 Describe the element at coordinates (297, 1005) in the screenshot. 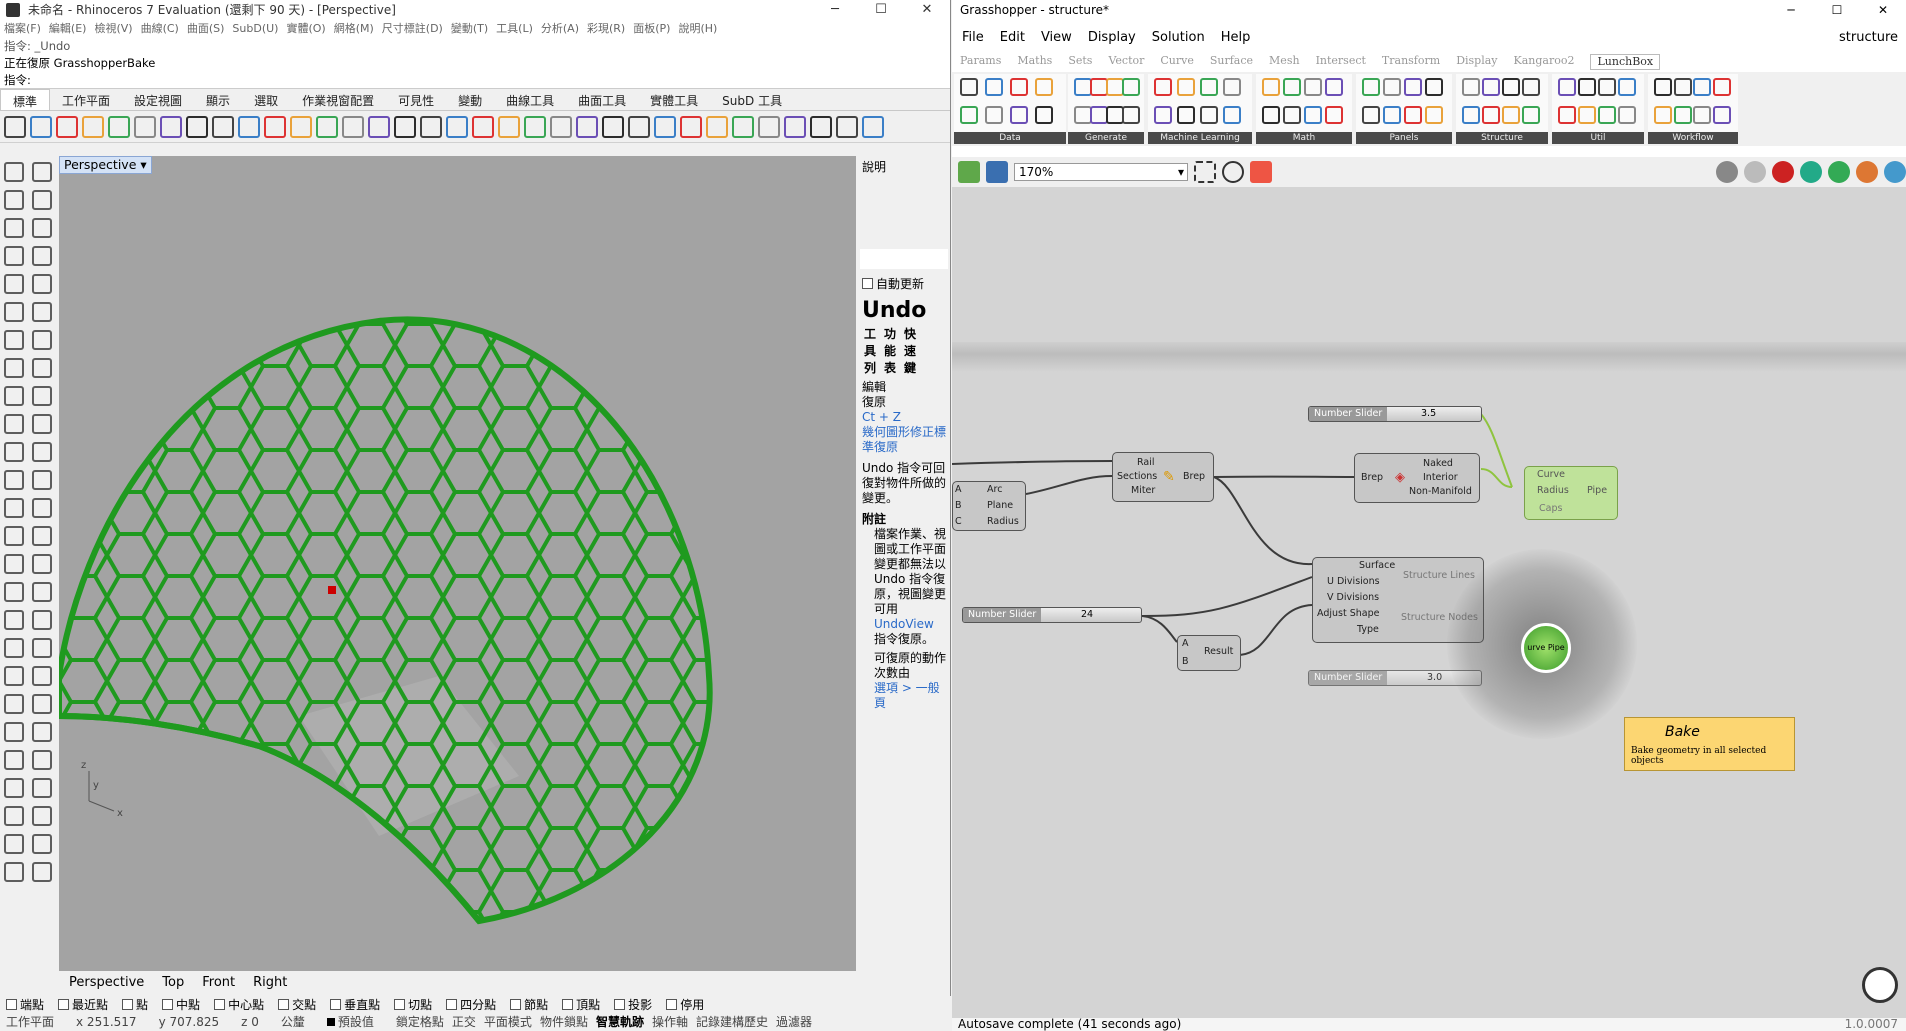

I see `osnap-option: 交點` at that location.